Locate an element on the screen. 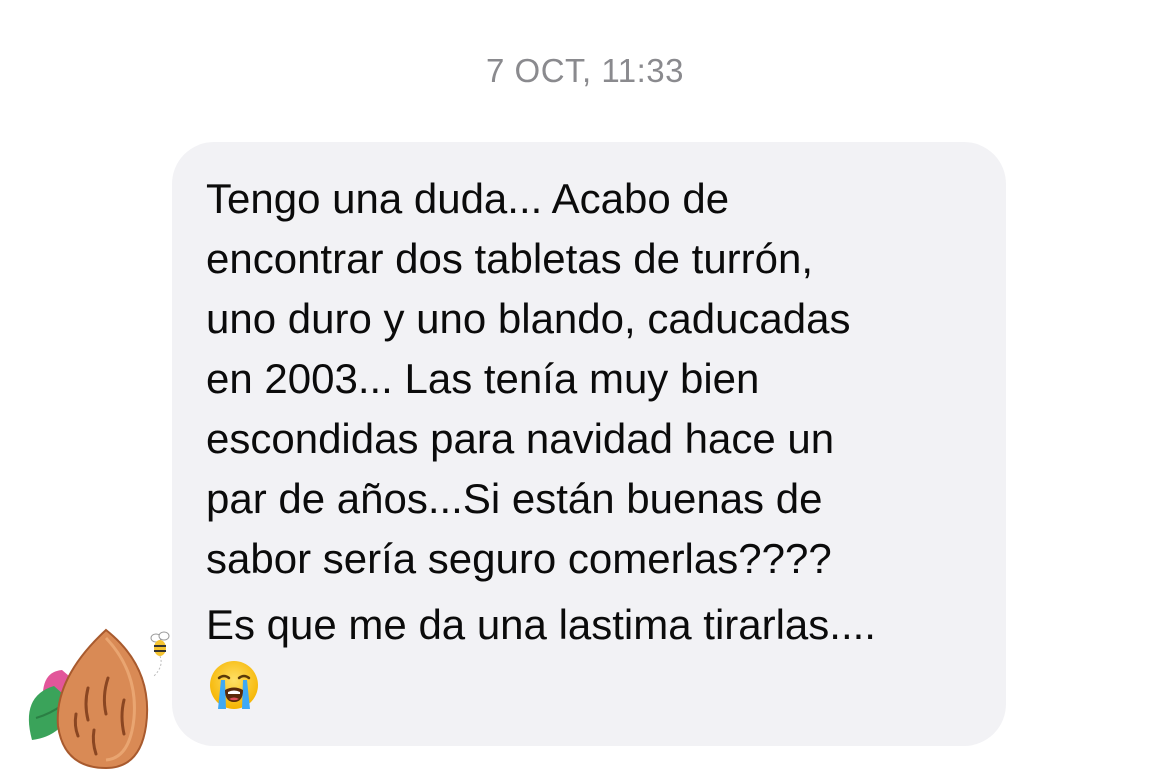 The image size is (1170, 776). message-line: sabor sería seguro comerlas???? is located at coordinates (519, 558).